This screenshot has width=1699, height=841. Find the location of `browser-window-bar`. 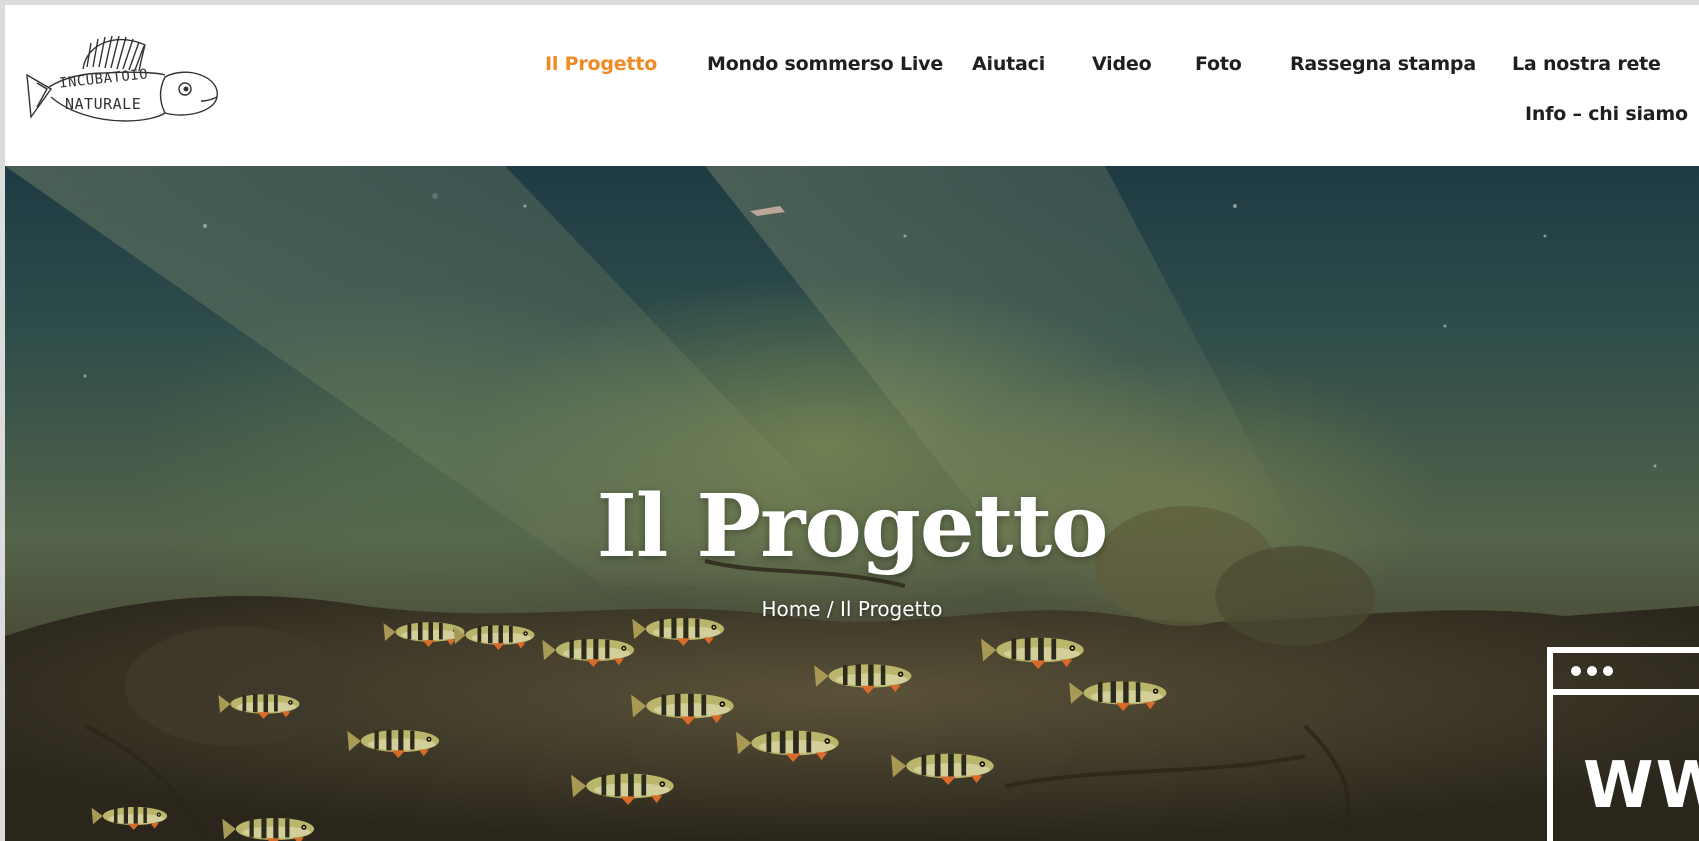

browser-window-bar is located at coordinates (1626, 674).